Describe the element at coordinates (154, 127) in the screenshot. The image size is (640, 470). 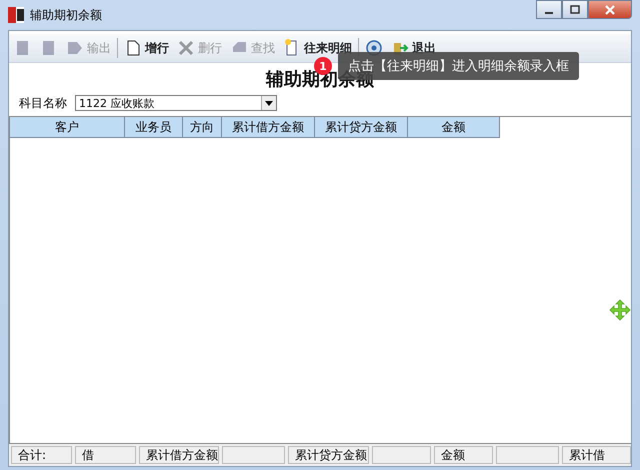
I see `column-header: 业务员` at that location.